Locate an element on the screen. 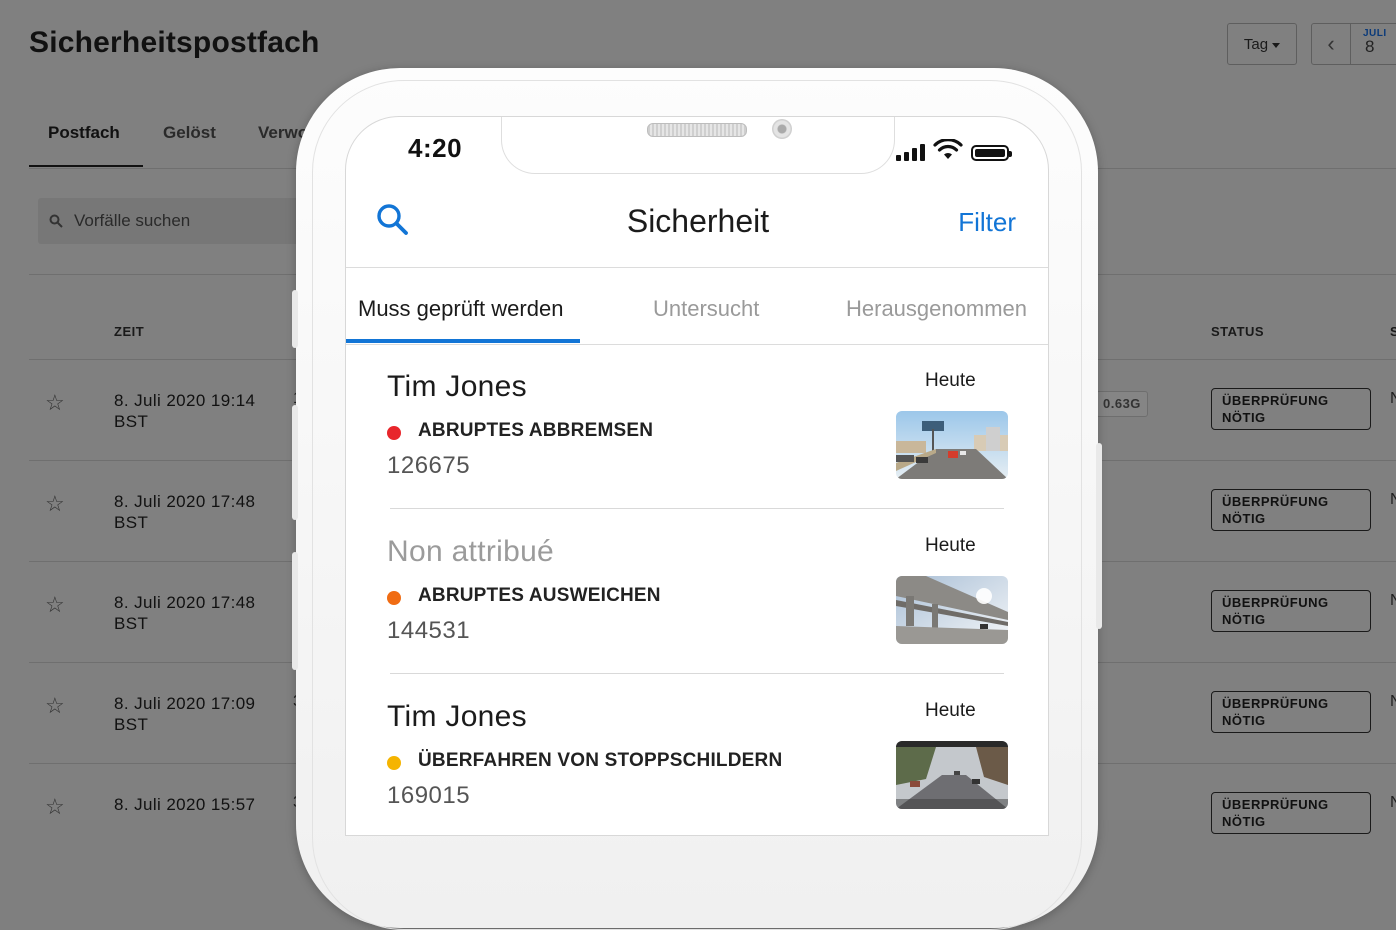  vehicle-number: 169015 is located at coordinates (429, 795).